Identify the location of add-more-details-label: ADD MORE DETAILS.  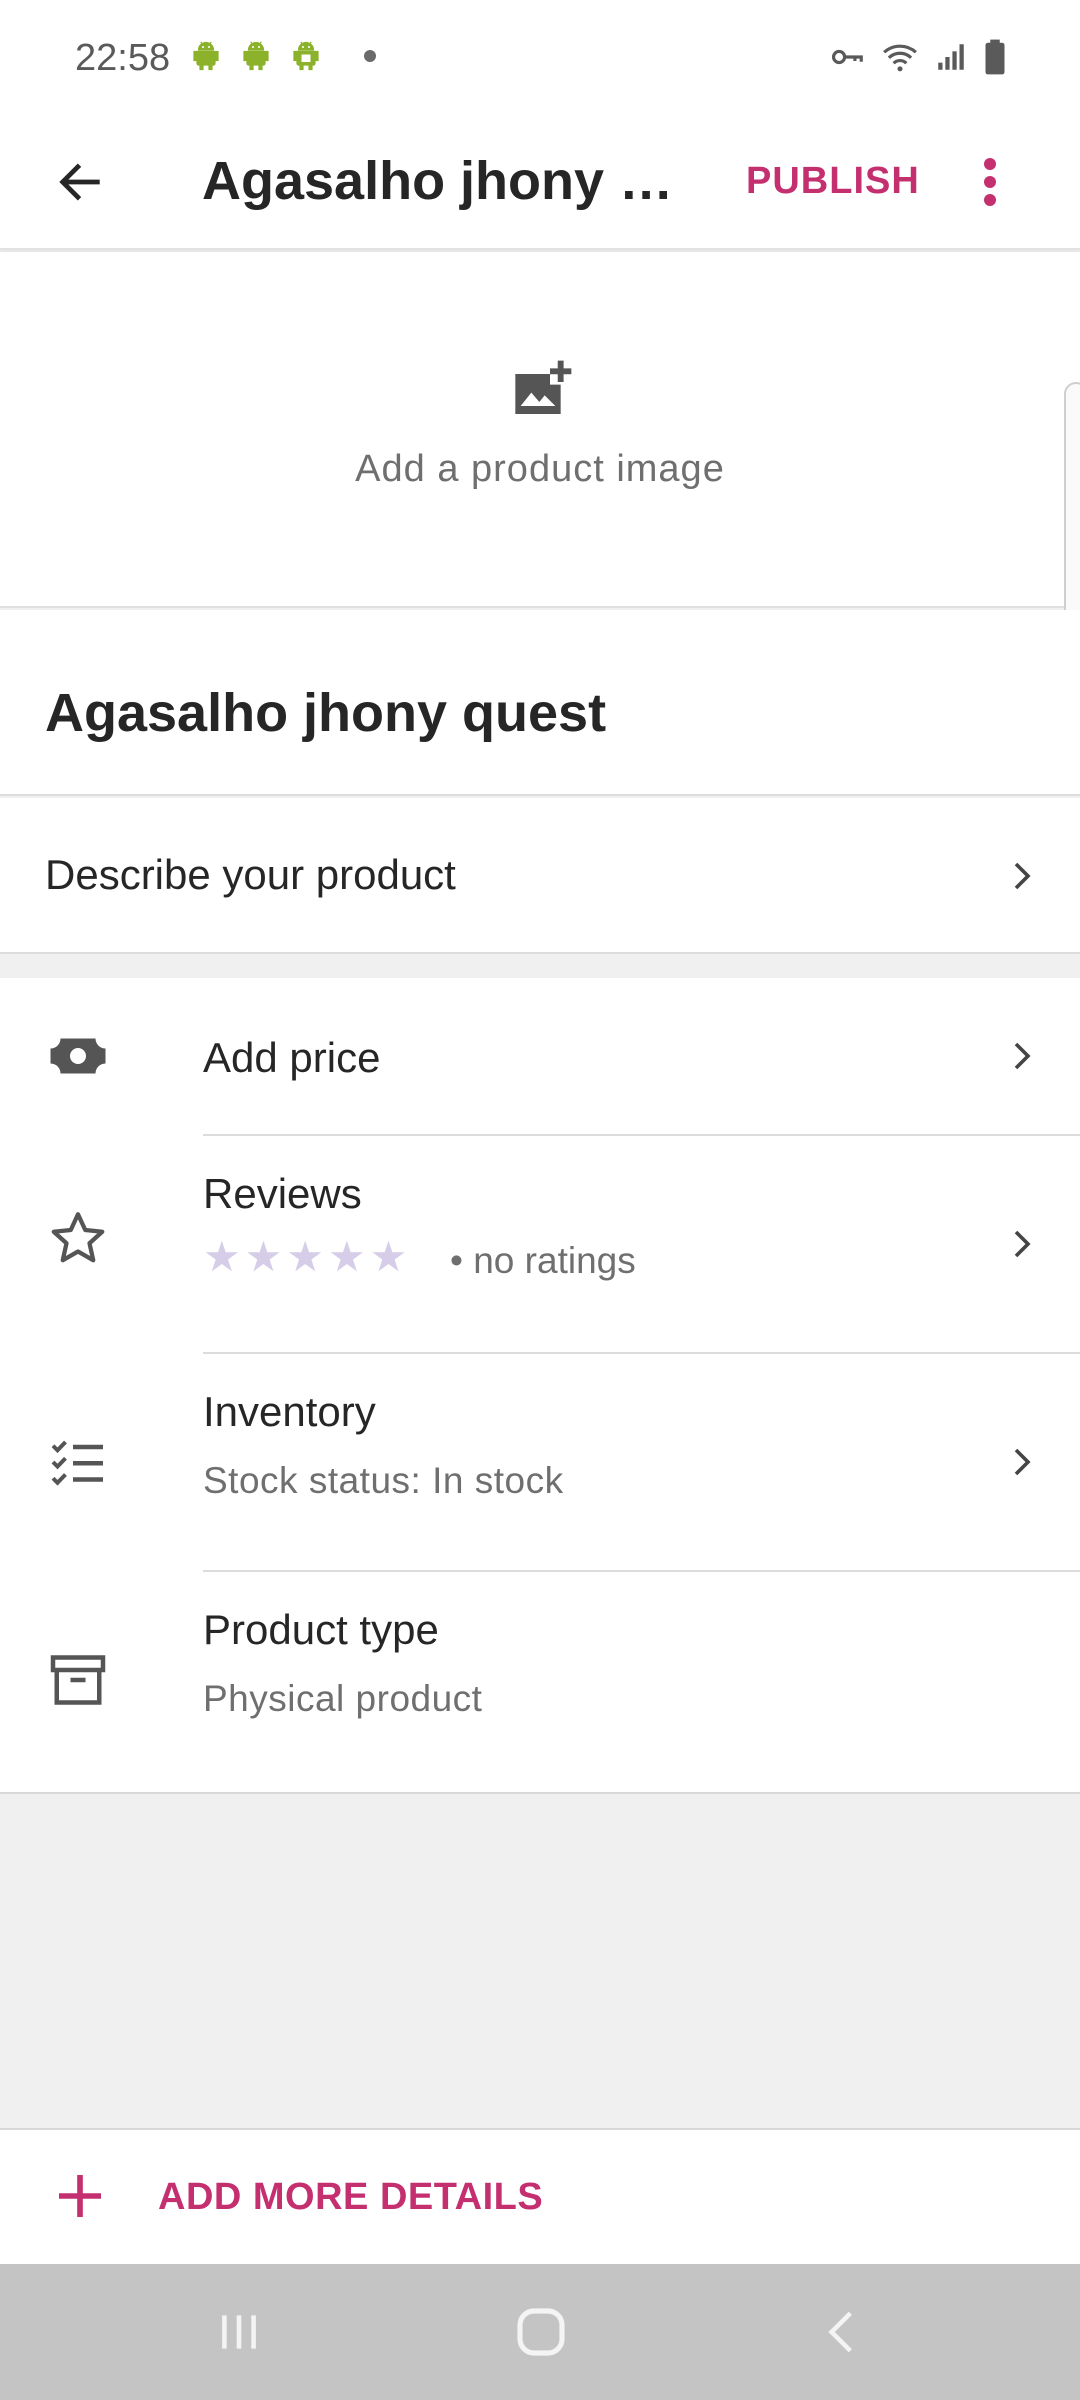
(351, 2197).